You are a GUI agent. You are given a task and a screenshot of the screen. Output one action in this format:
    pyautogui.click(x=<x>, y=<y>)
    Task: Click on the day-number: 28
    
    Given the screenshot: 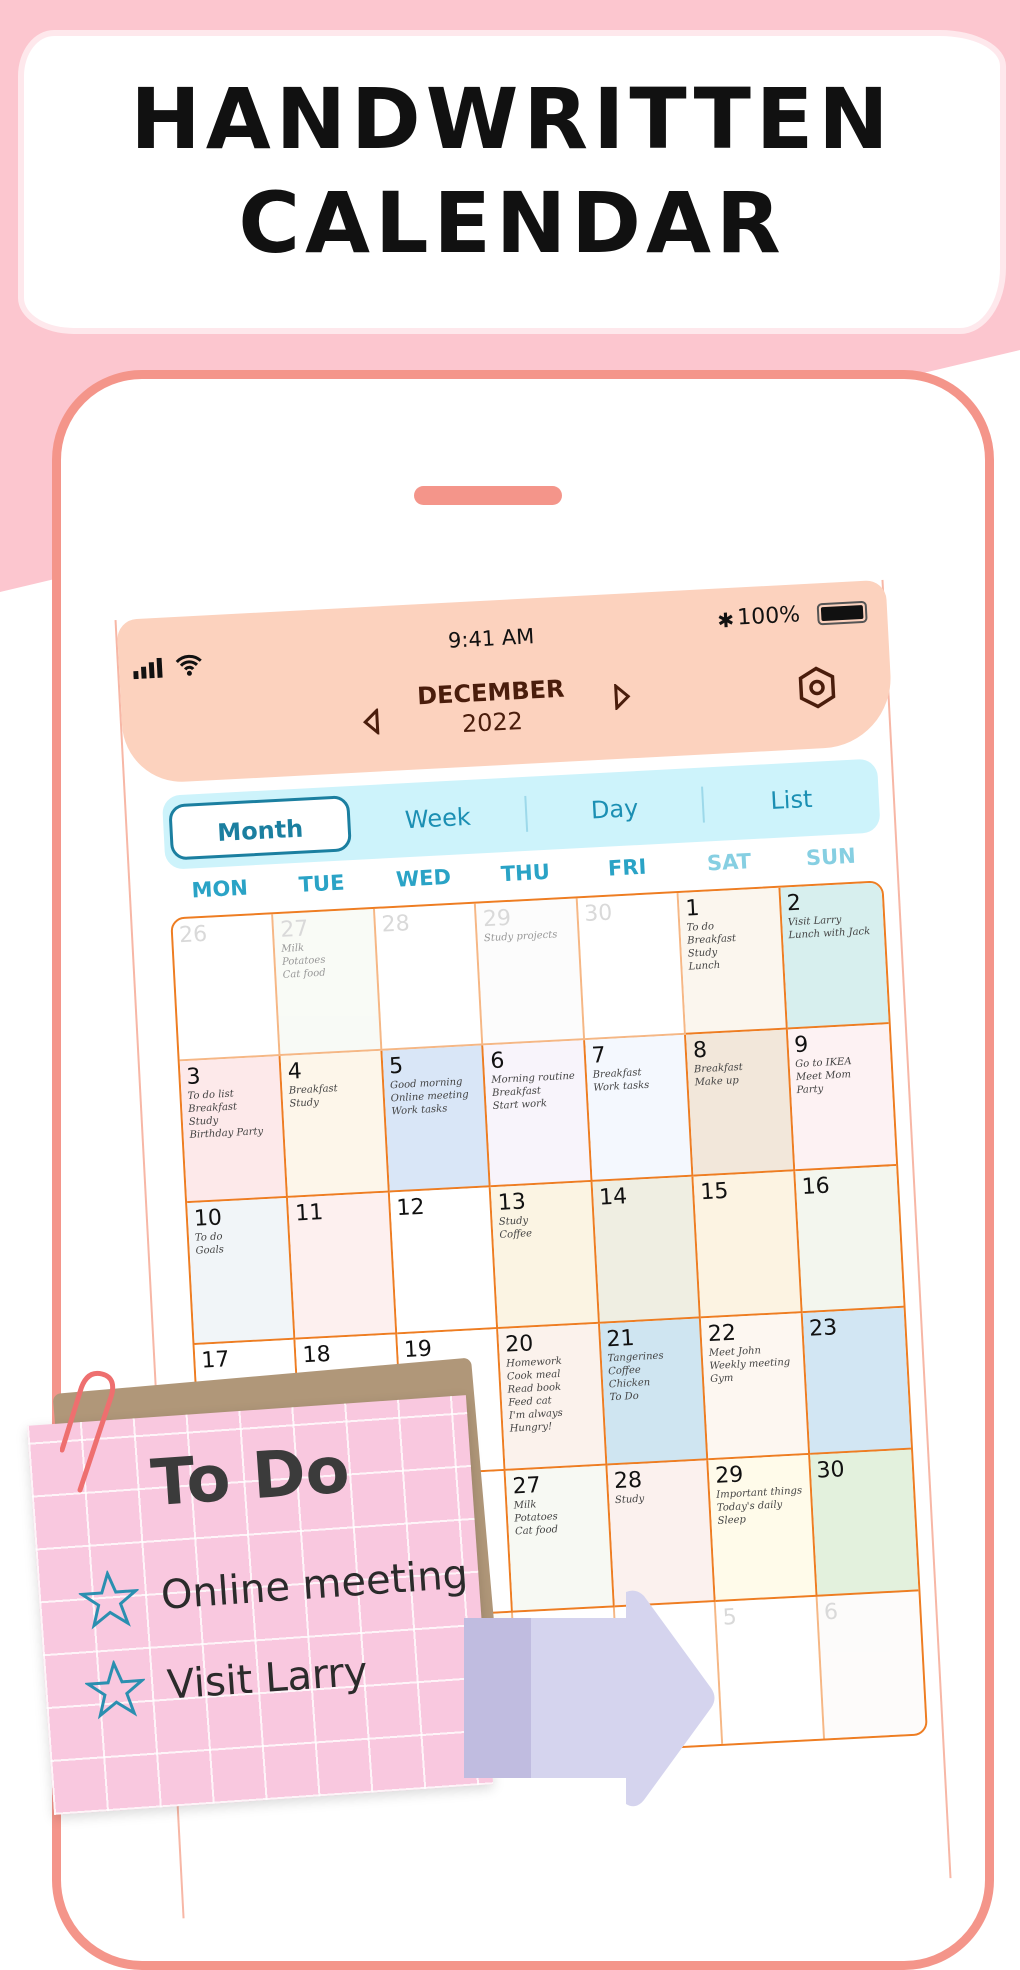 What is the action you would take?
    pyautogui.click(x=396, y=924)
    